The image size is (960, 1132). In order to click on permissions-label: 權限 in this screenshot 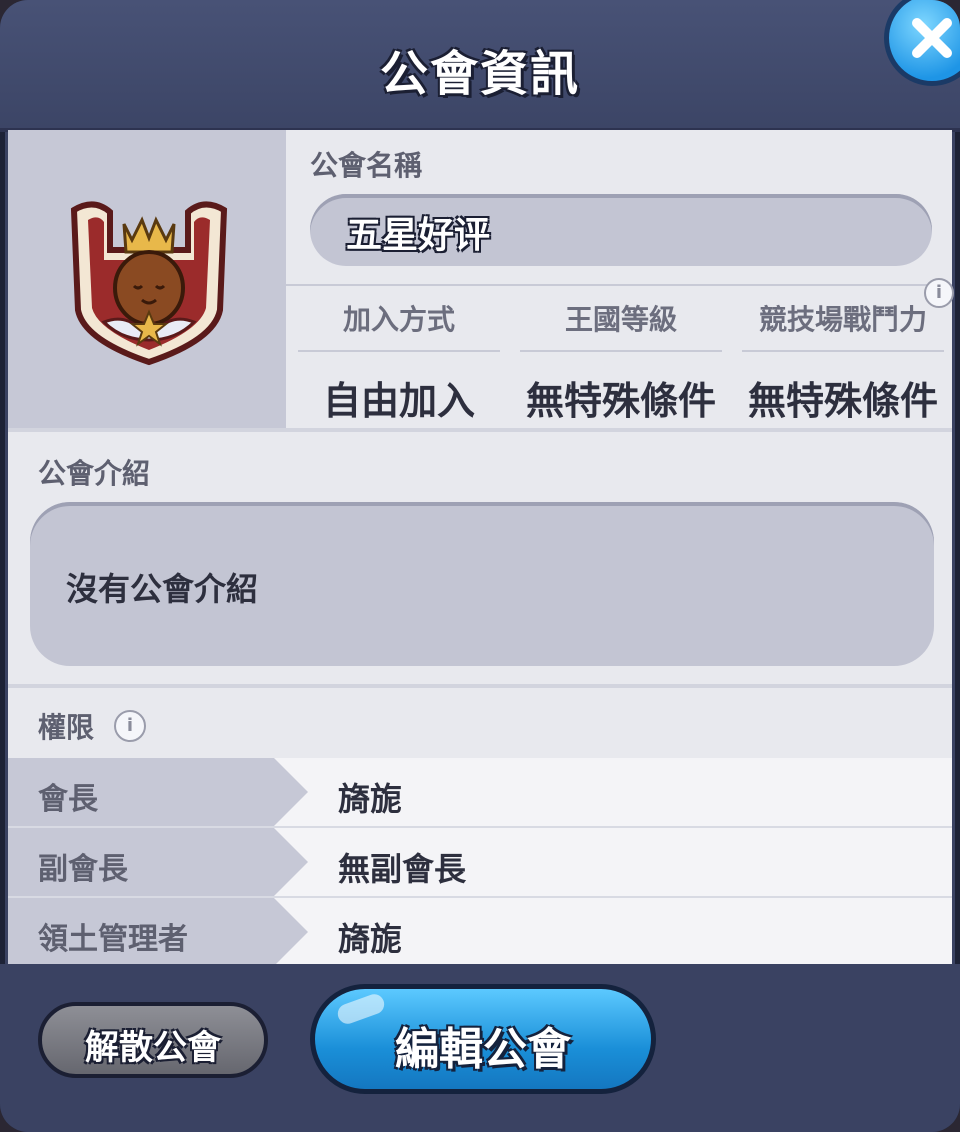, I will do `click(66, 727)`.